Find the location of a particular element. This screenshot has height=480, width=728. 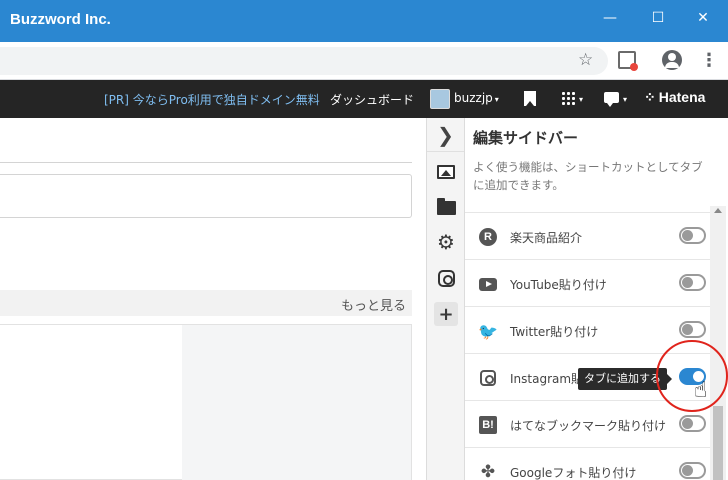

hatena-logo-text: Hatena is located at coordinates (682, 97).